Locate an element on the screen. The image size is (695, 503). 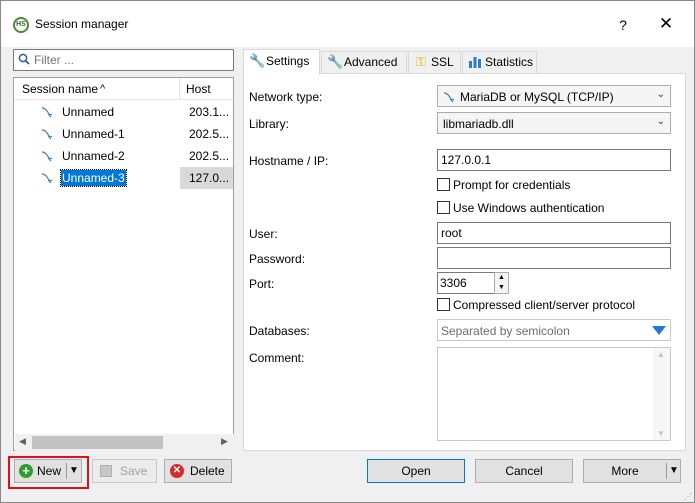
delete-button-label: Delete is located at coordinates (207, 471).